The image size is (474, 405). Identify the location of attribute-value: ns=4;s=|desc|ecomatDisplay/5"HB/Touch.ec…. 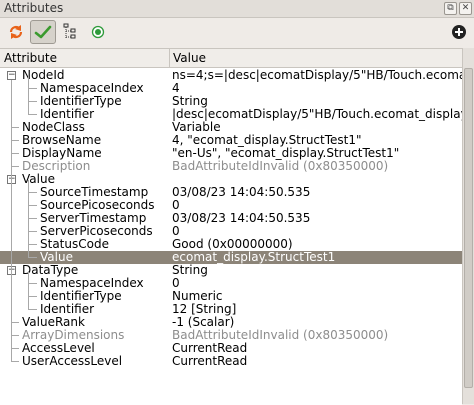
(317, 75).